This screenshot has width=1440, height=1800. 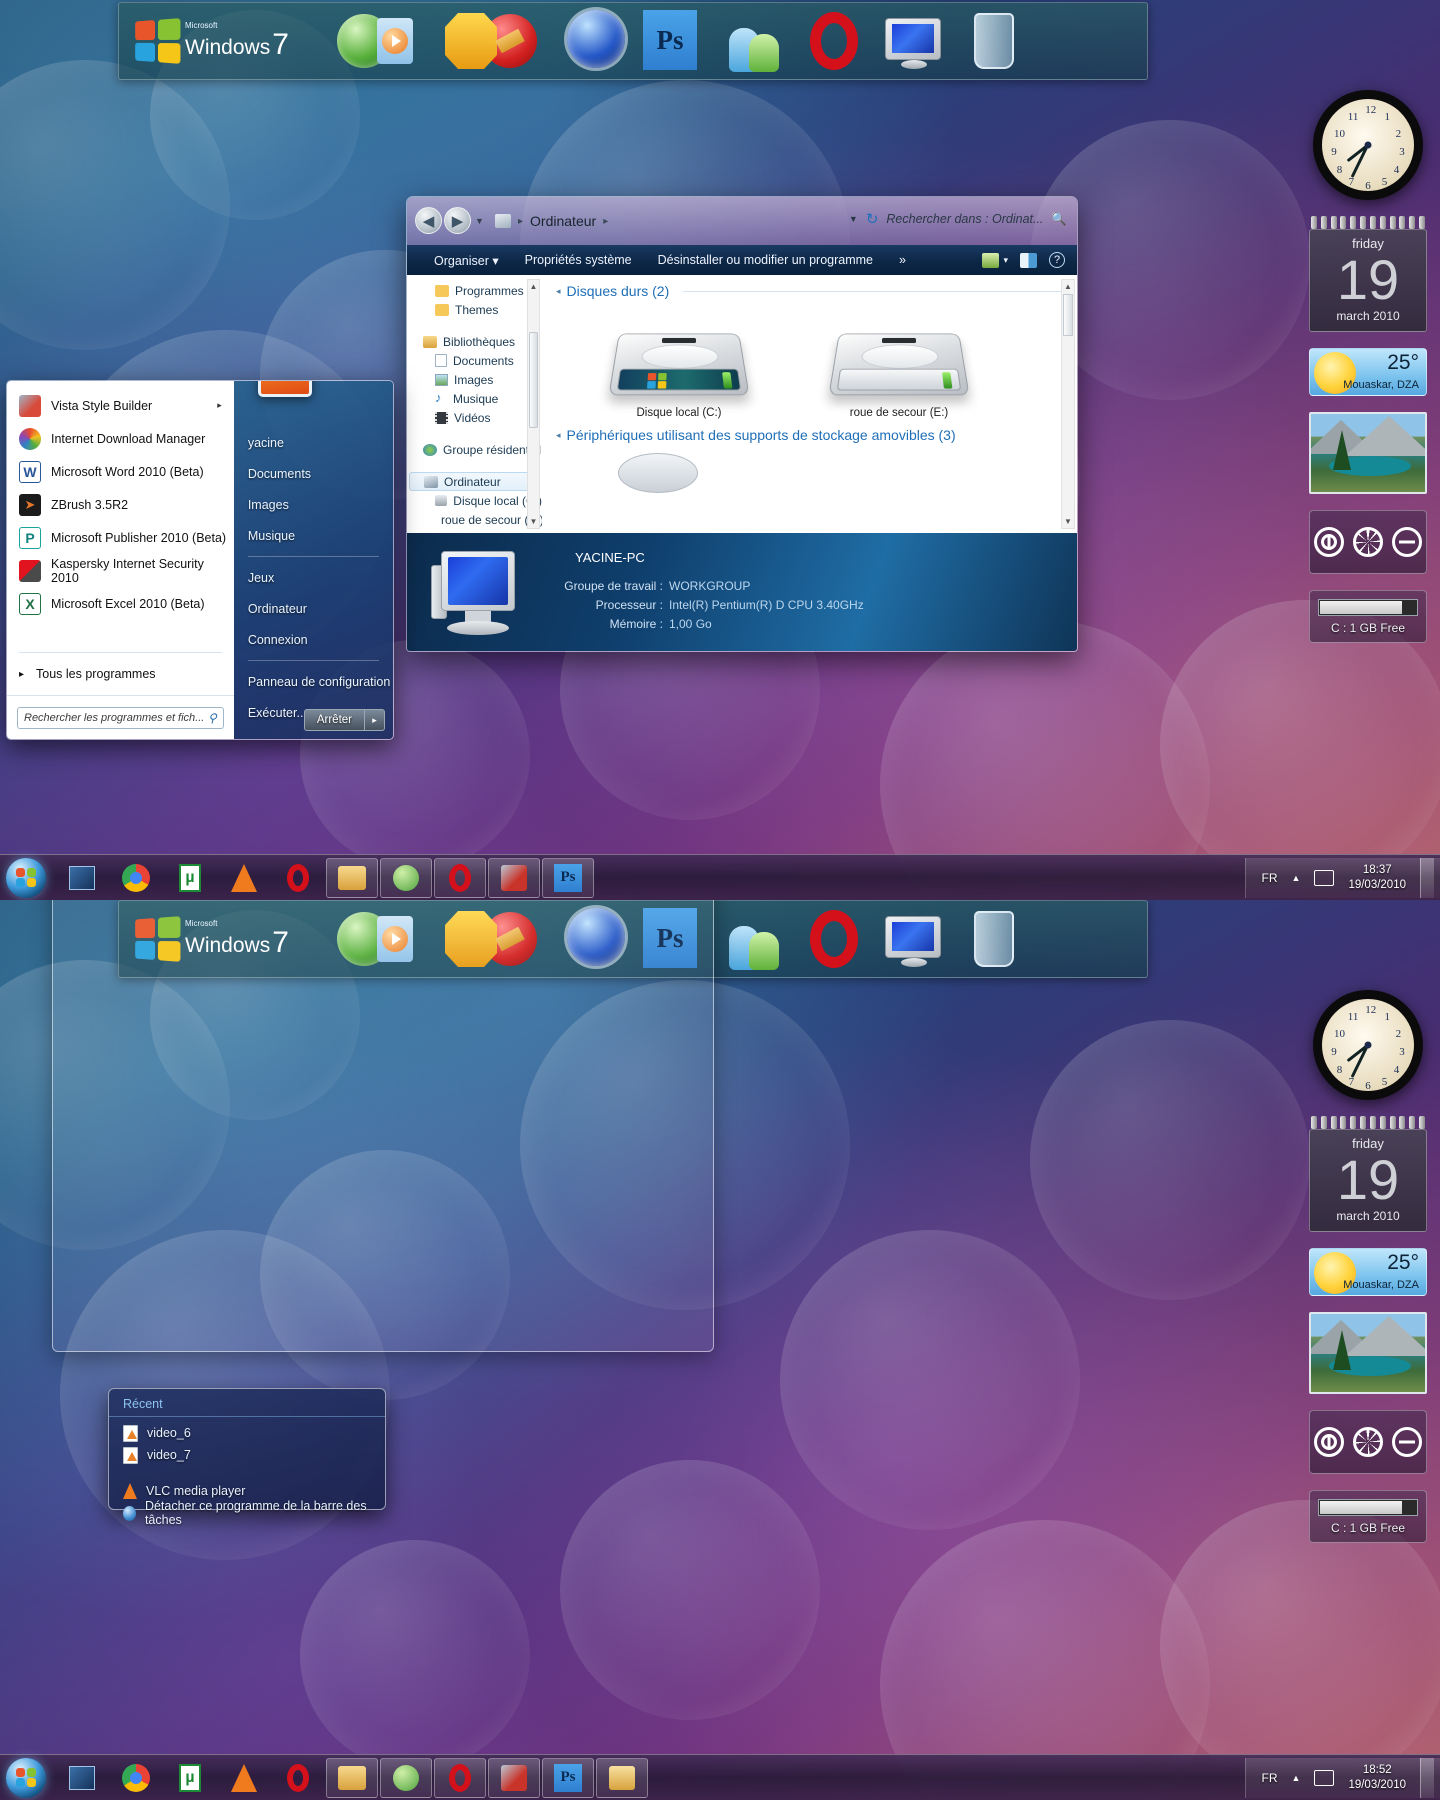 What do you see at coordinates (449, 220) in the screenshot?
I see `navigation-buttons: ◀ ▶ ▼` at bounding box center [449, 220].